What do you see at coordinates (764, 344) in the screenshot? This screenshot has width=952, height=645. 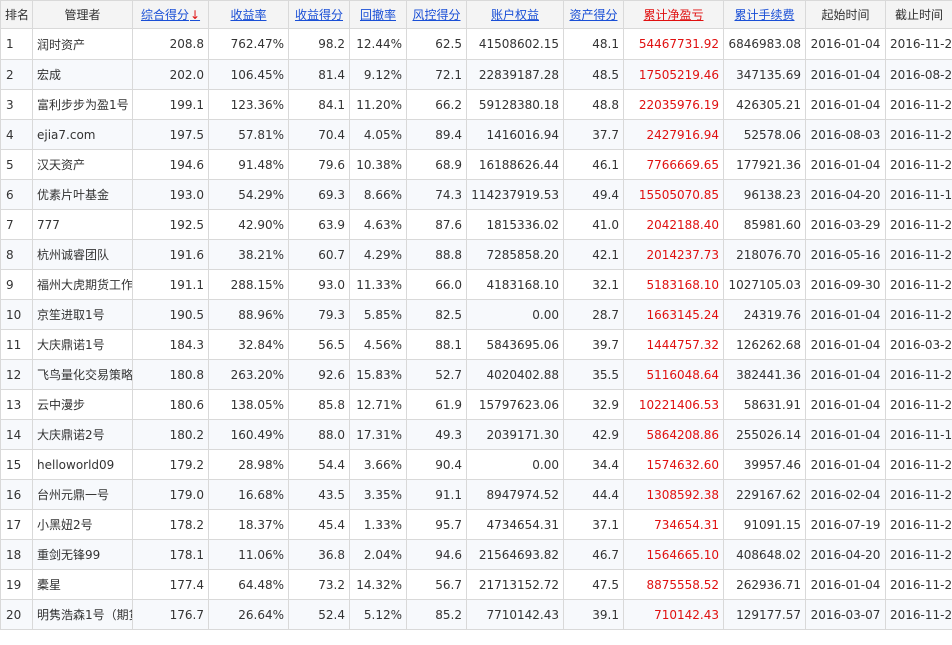 I see `fees-cell: 126262.68` at bounding box center [764, 344].